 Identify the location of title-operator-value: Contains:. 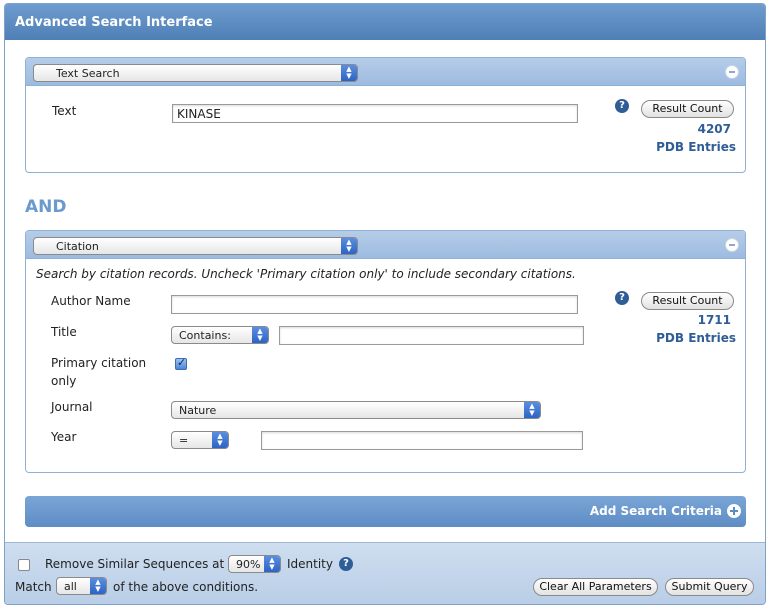
(205, 335).